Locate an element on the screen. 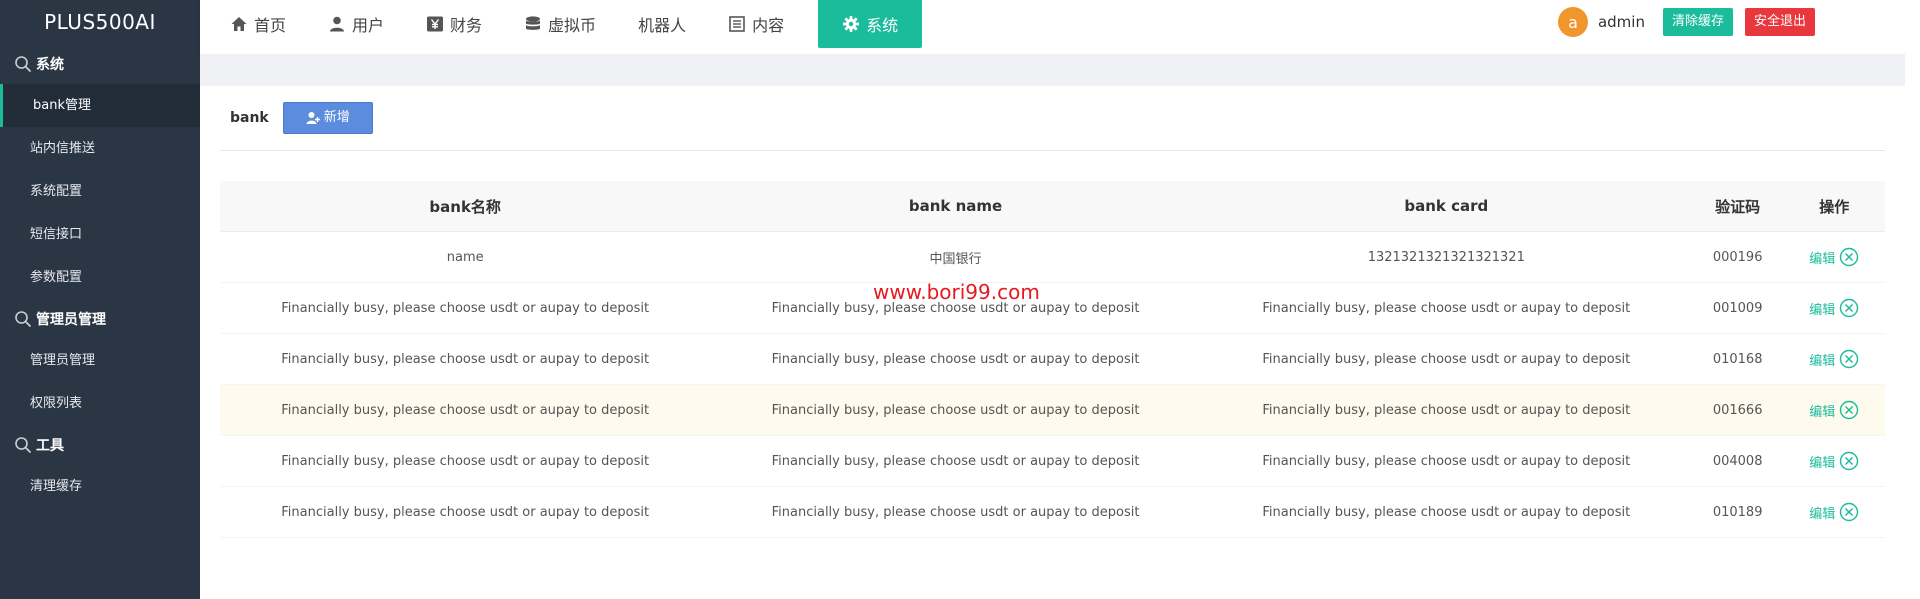 The height and width of the screenshot is (599, 1920). topnav-label: 虚拟币 is located at coordinates (572, 25).